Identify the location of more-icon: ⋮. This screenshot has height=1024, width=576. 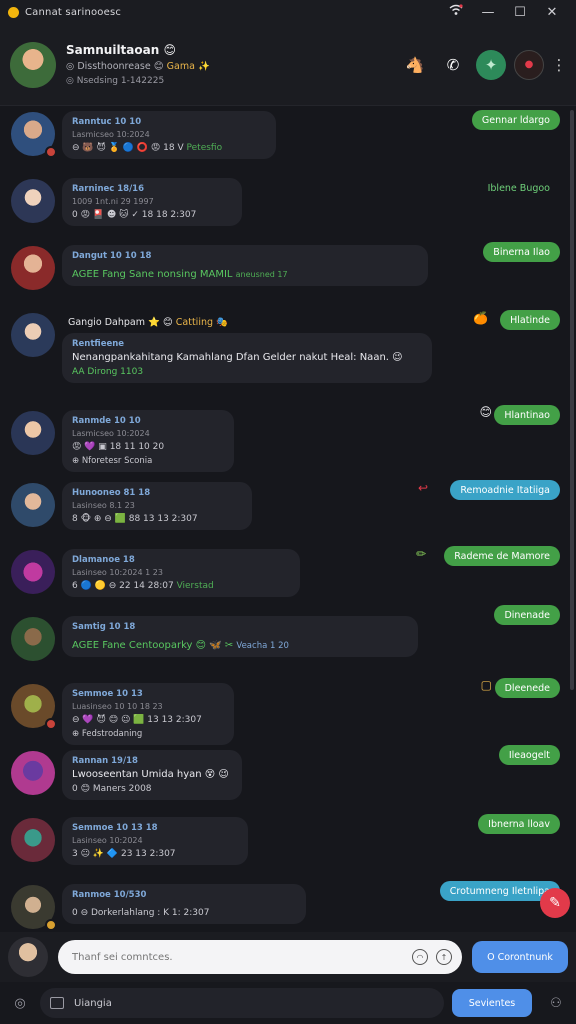
(559, 65).